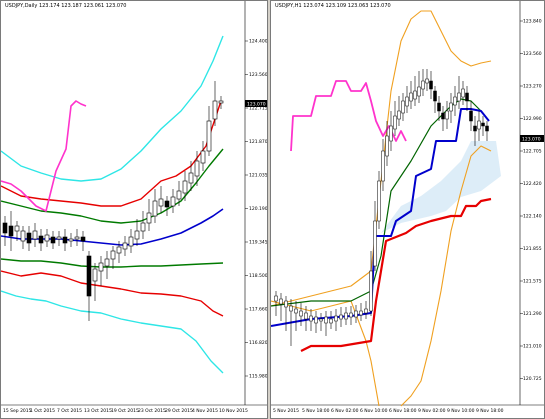 The width and height of the screenshot is (545, 419). What do you see at coordinates (258, 176) in the screenshot?
I see `price-tick-label: 121.035` at bounding box center [258, 176].